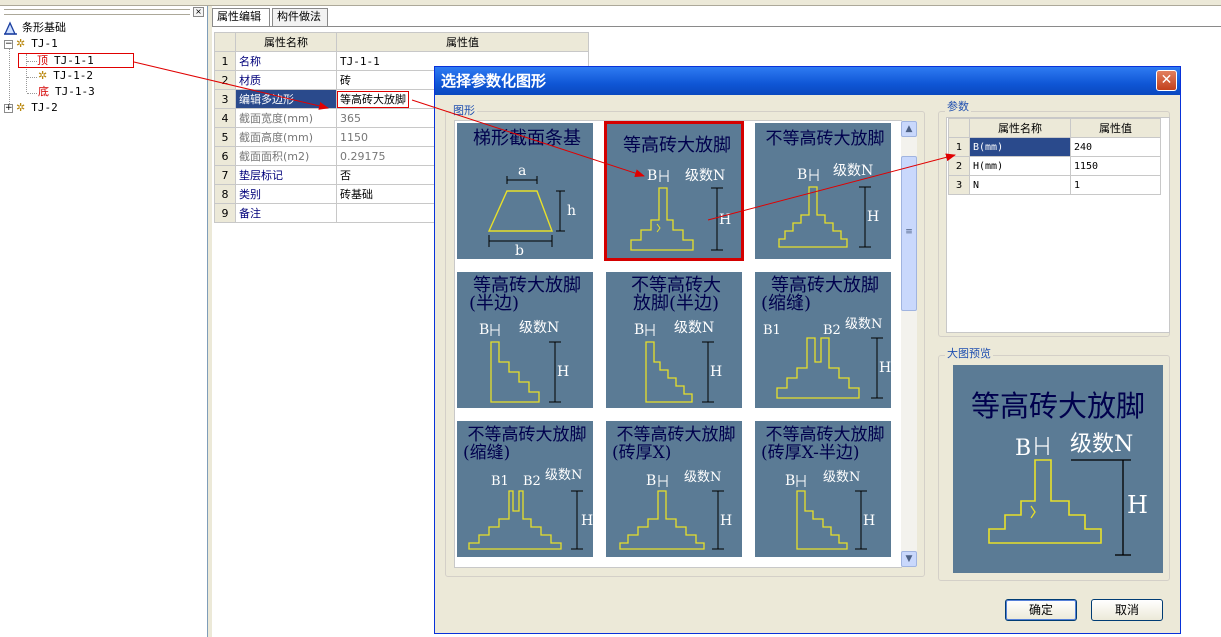  I want to click on property-name: 类别, so click(286, 194).